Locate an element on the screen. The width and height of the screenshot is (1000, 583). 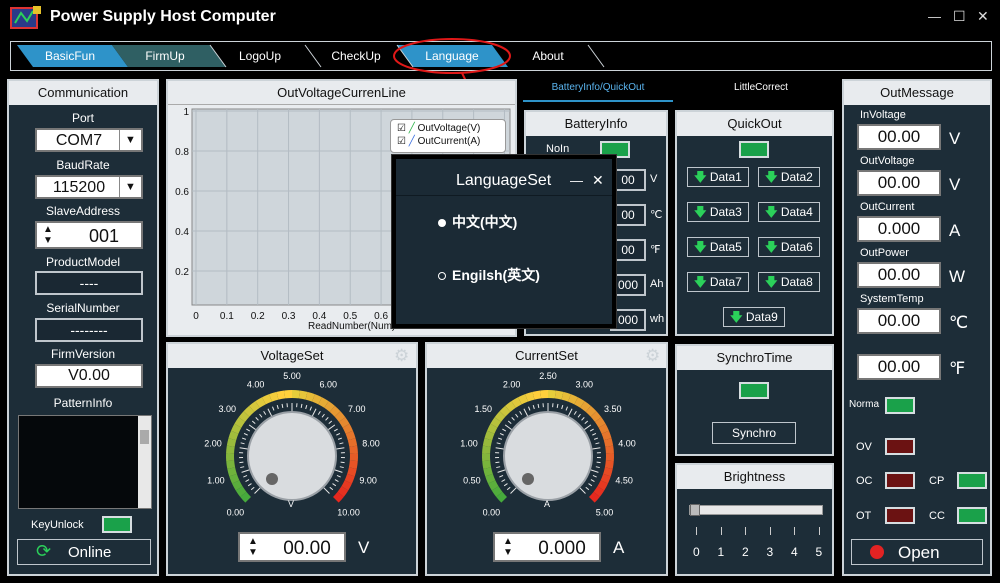
knob-tick-label: 5.00 is located at coordinates (605, 513).